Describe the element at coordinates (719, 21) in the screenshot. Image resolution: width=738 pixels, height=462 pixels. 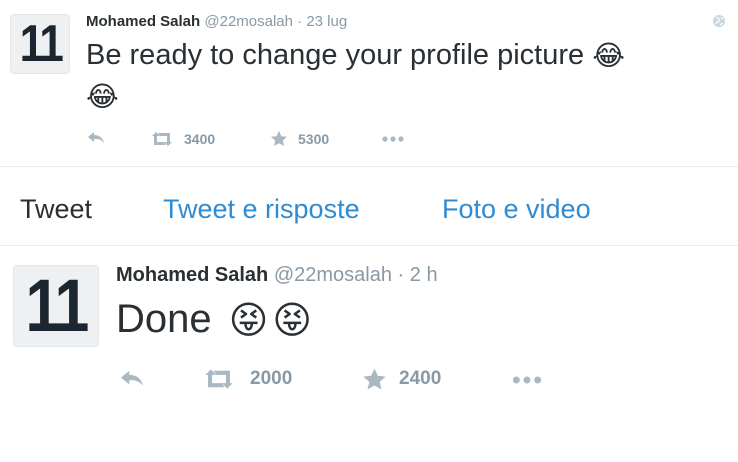
I see `globe-icon` at that location.